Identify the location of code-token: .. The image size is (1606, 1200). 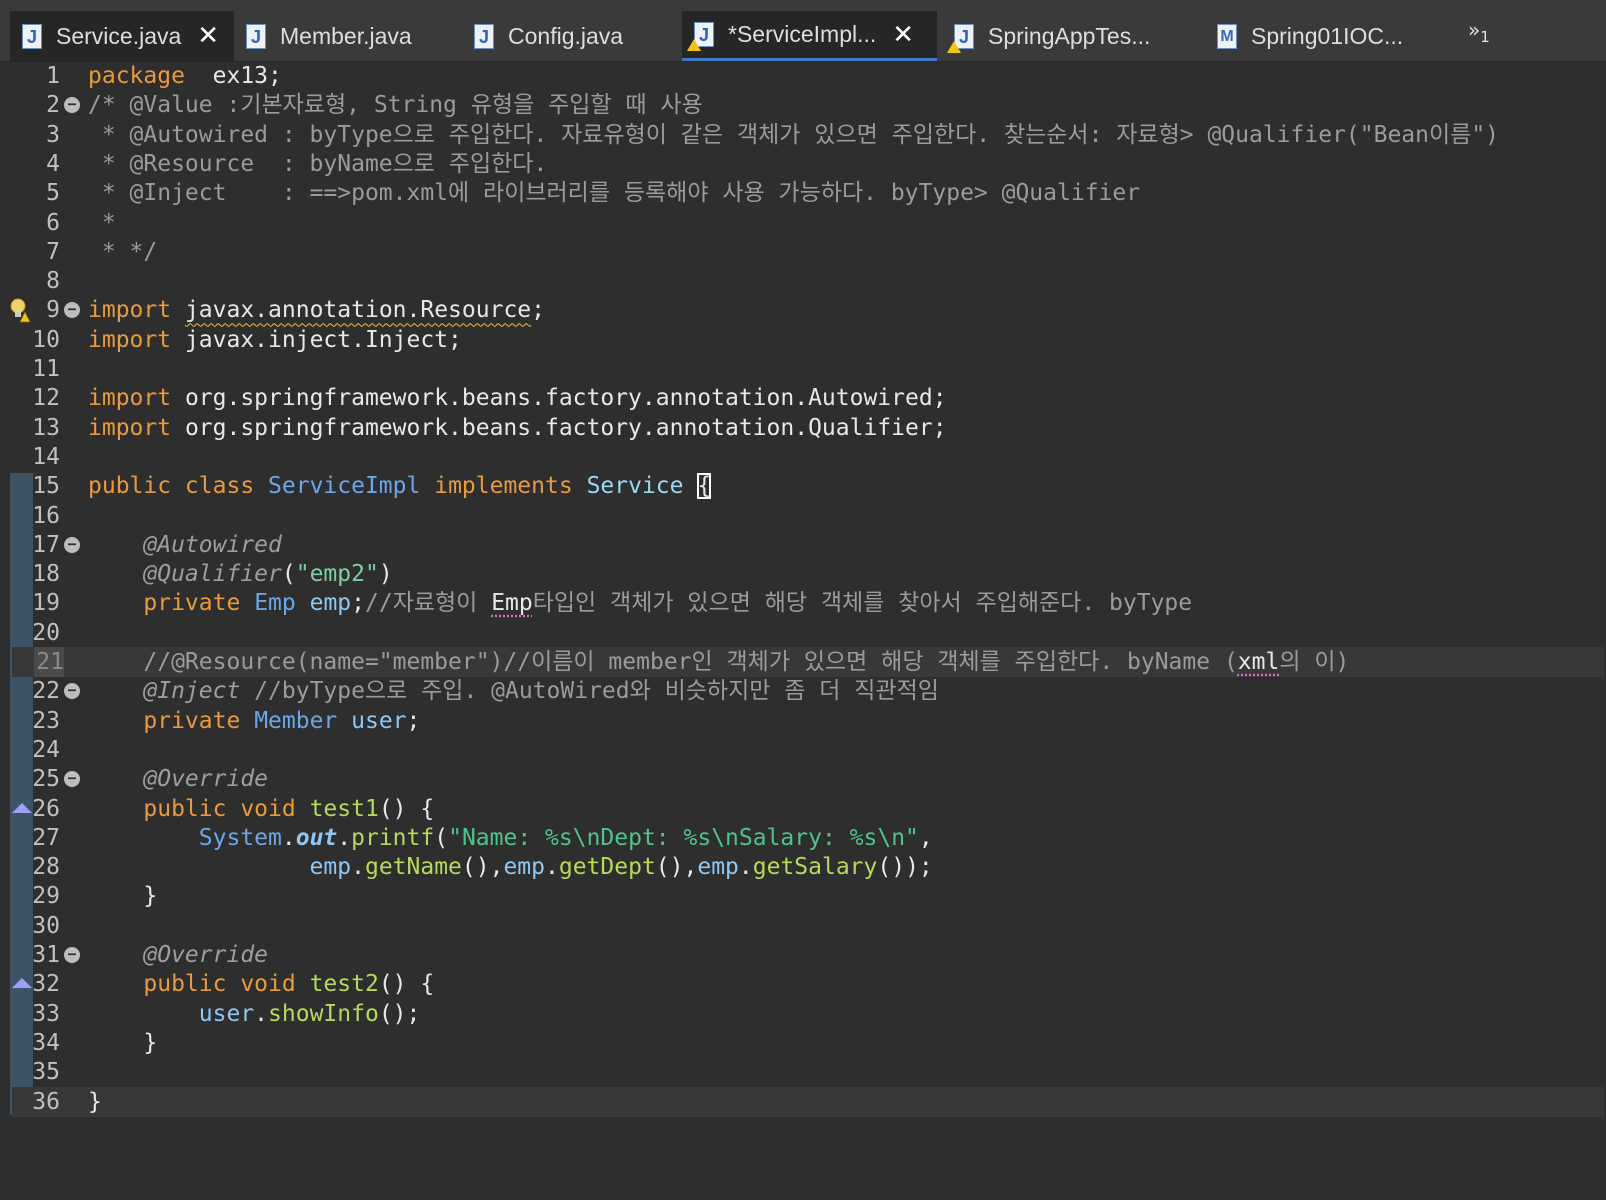
(358, 867).